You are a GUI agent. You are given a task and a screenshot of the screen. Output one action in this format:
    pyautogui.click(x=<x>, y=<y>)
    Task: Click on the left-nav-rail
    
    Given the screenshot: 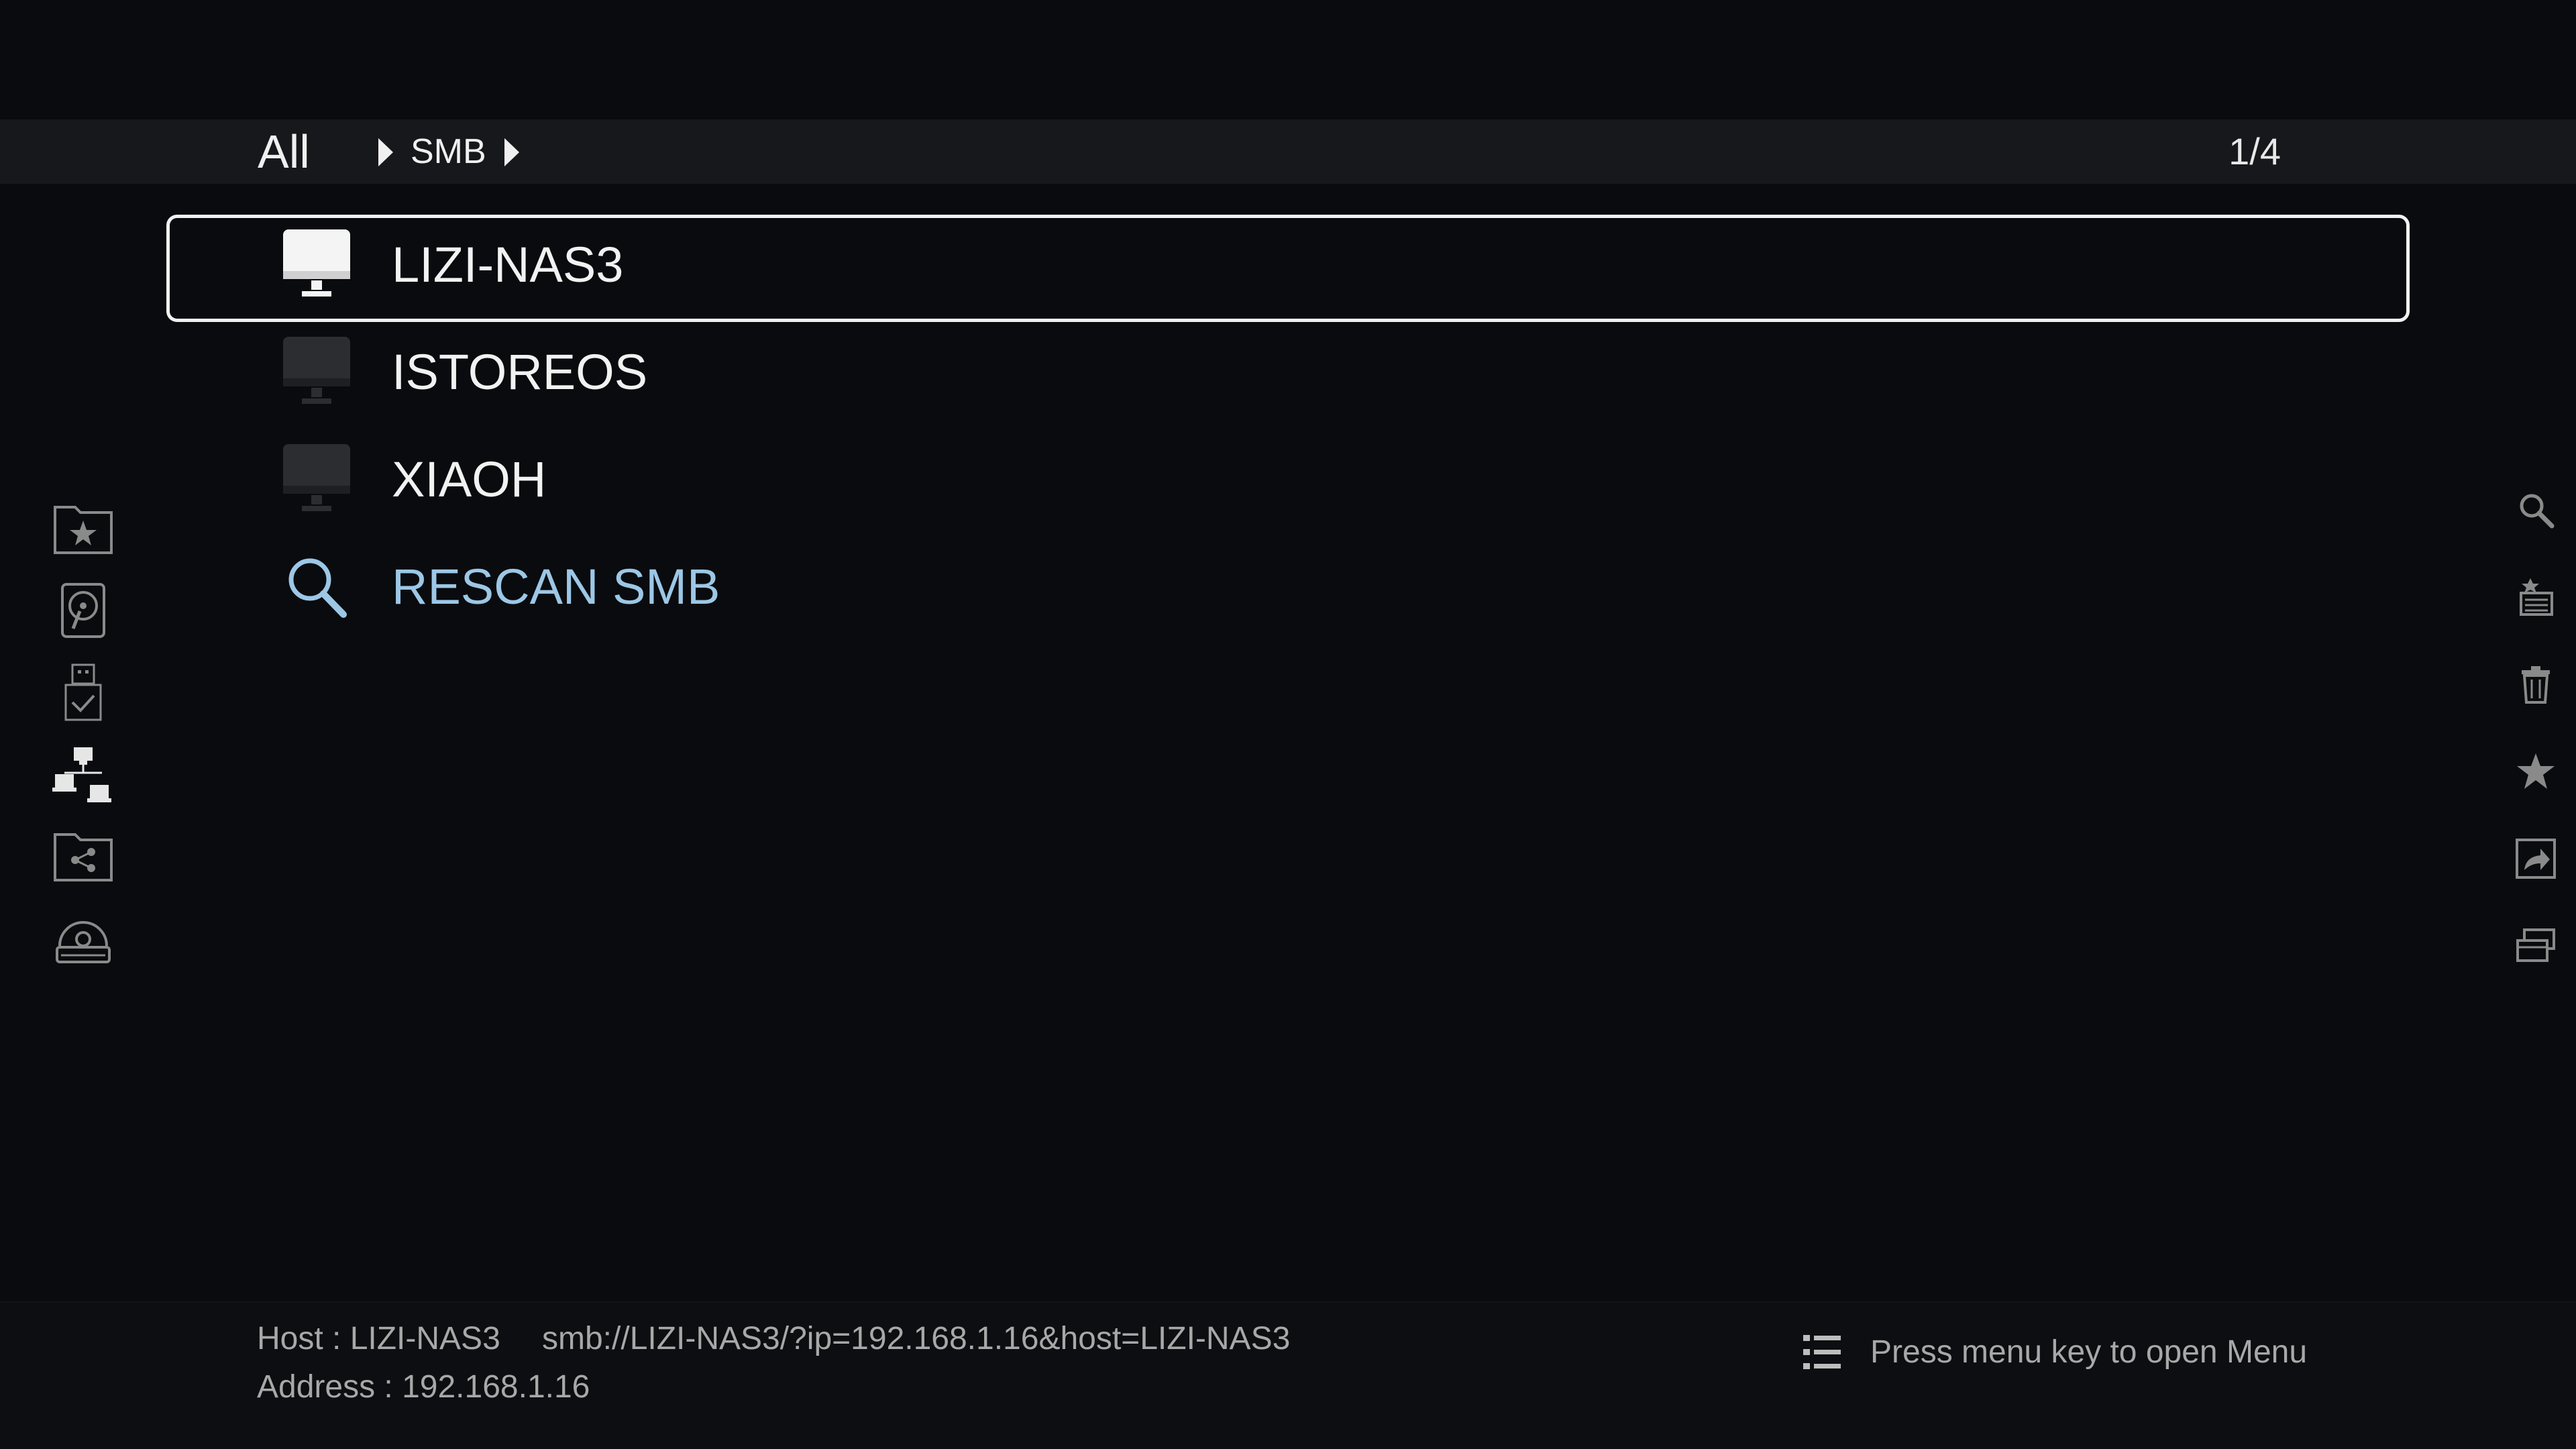 What is the action you would take?
    pyautogui.click(x=83, y=739)
    